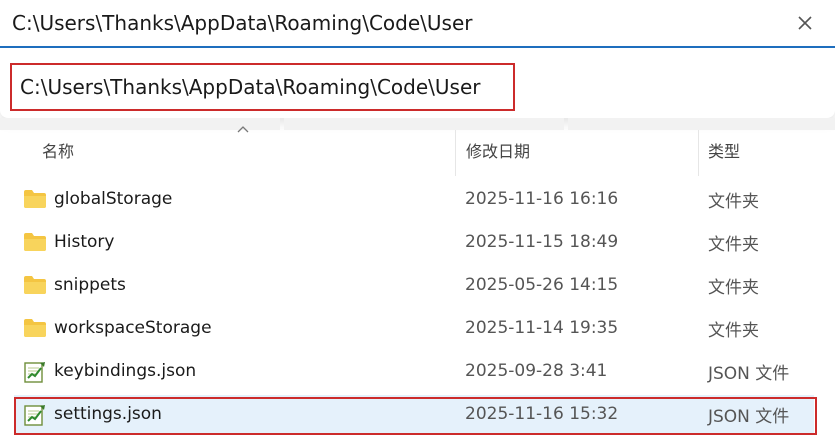 The height and width of the screenshot is (437, 835). I want to click on column-header-date: 修改日期, so click(498, 152).